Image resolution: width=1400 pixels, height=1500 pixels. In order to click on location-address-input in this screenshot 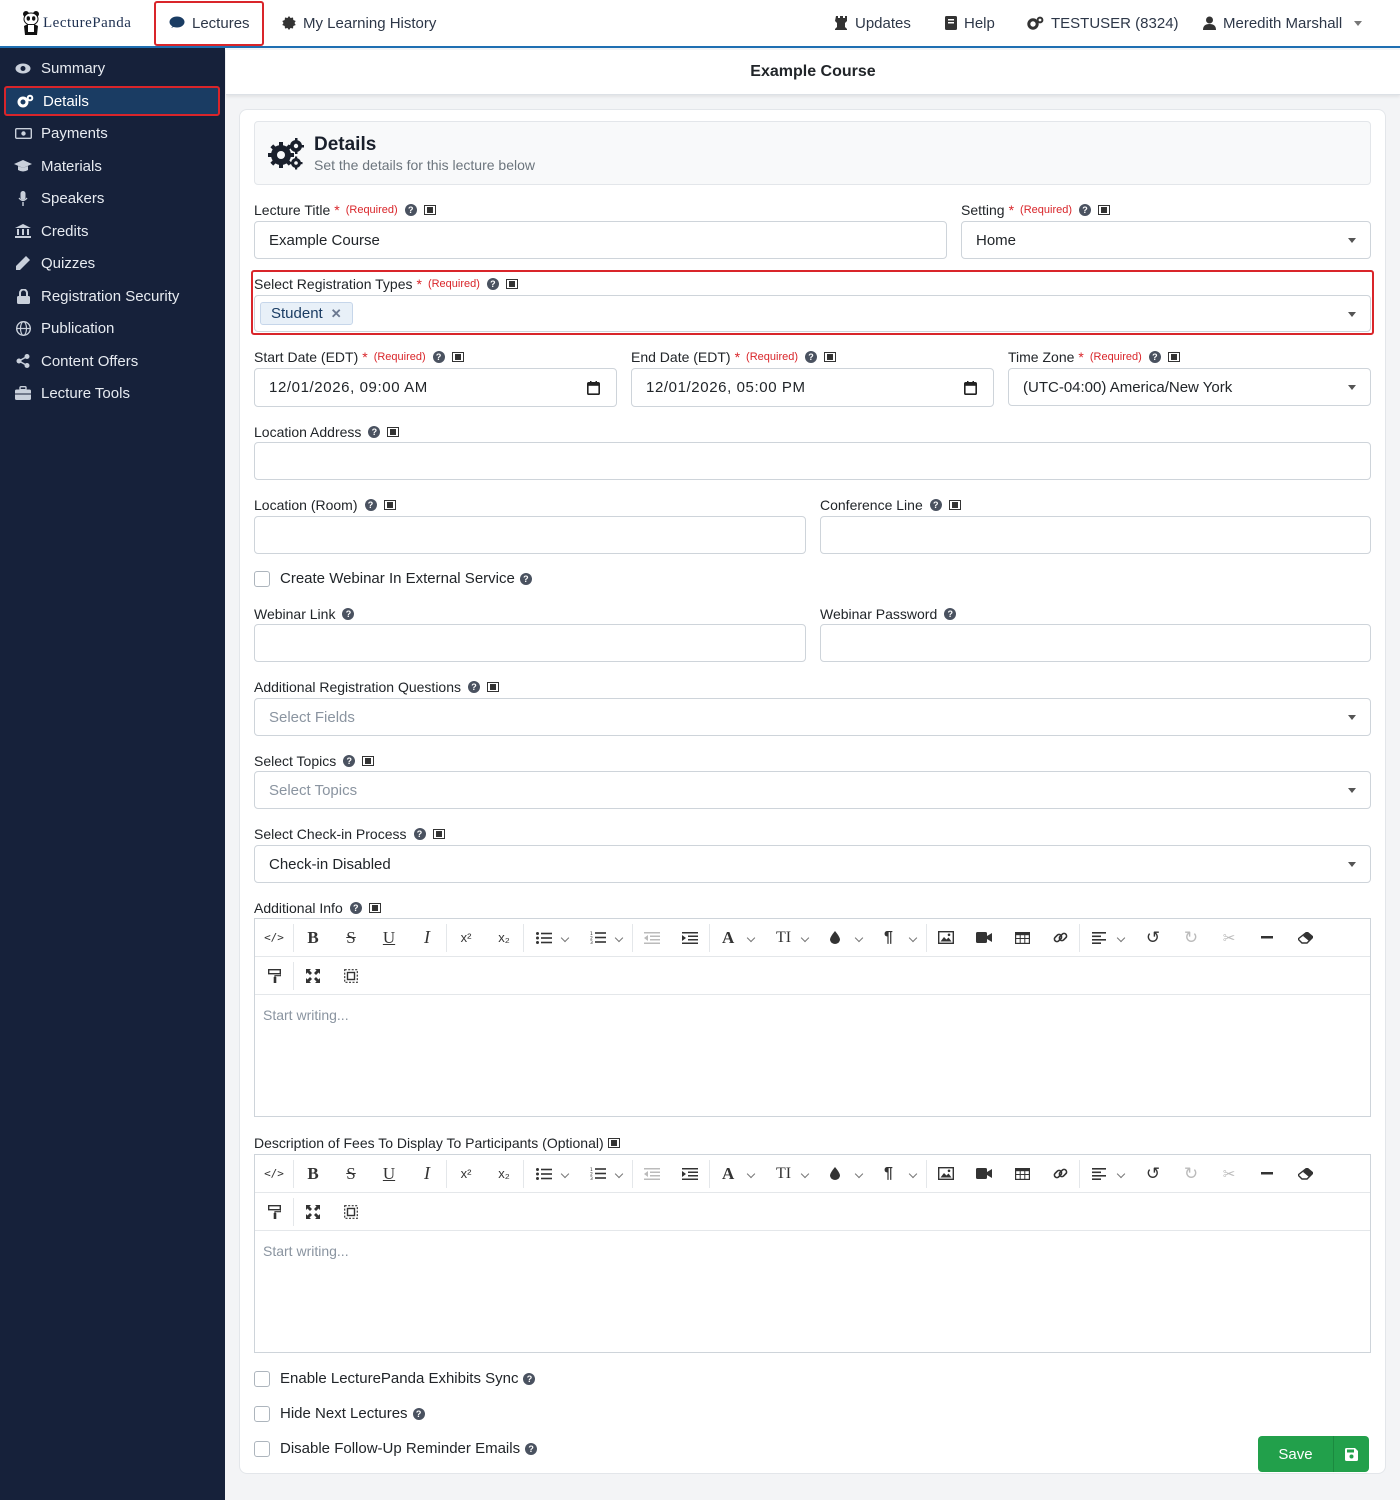, I will do `click(812, 461)`.